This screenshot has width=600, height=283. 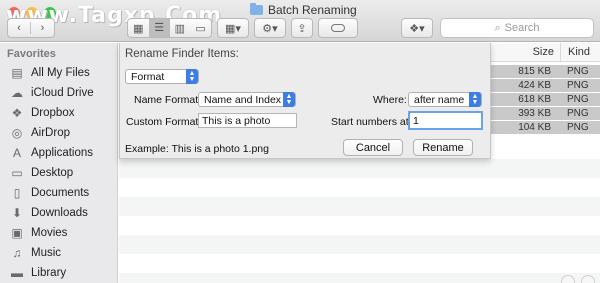 What do you see at coordinates (312, 10) in the screenshot?
I see `window-title-text: Batch Renaming` at bounding box center [312, 10].